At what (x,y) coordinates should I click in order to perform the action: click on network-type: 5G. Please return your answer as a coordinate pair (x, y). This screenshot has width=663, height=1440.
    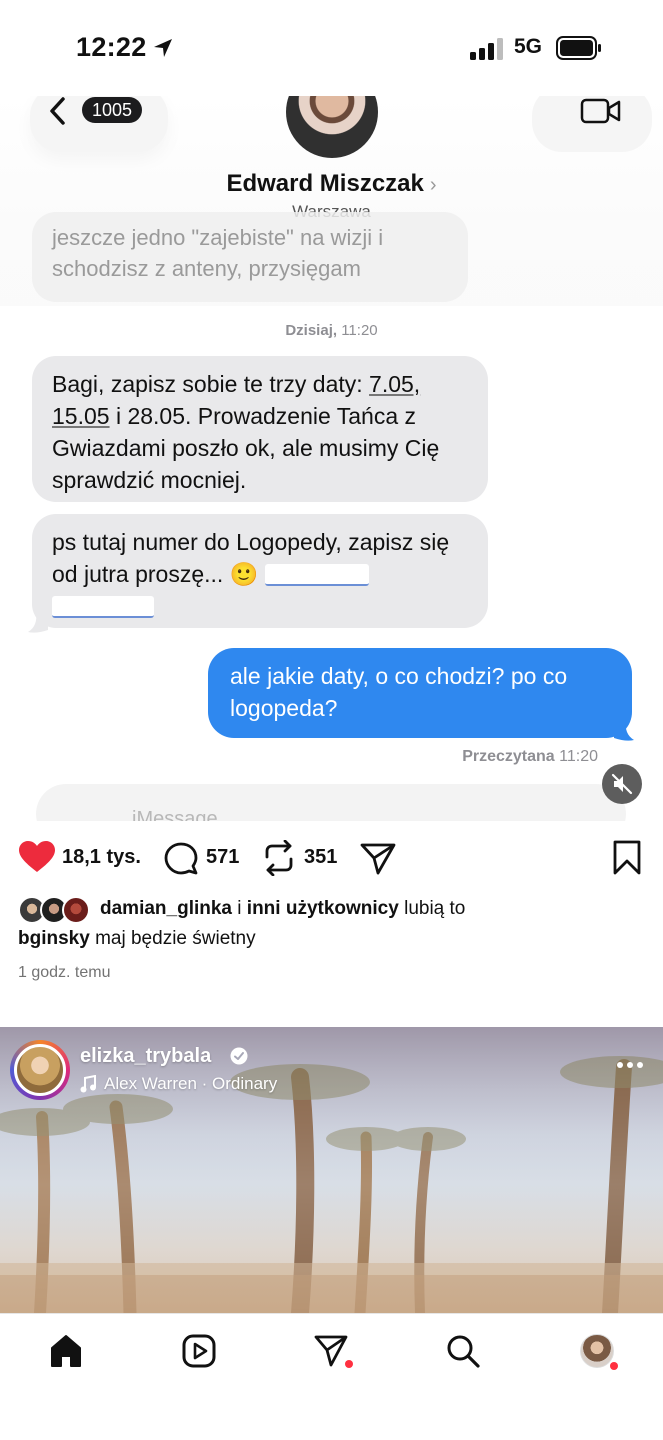
    Looking at the image, I should click on (528, 46).